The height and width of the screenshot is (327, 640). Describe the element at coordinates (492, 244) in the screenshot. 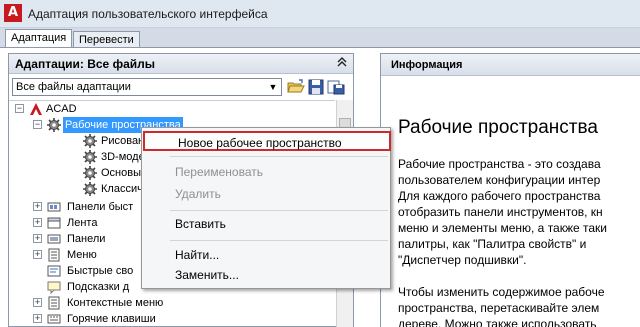

I see `info-text-line: палитры, как "Палитра свойств" и` at that location.